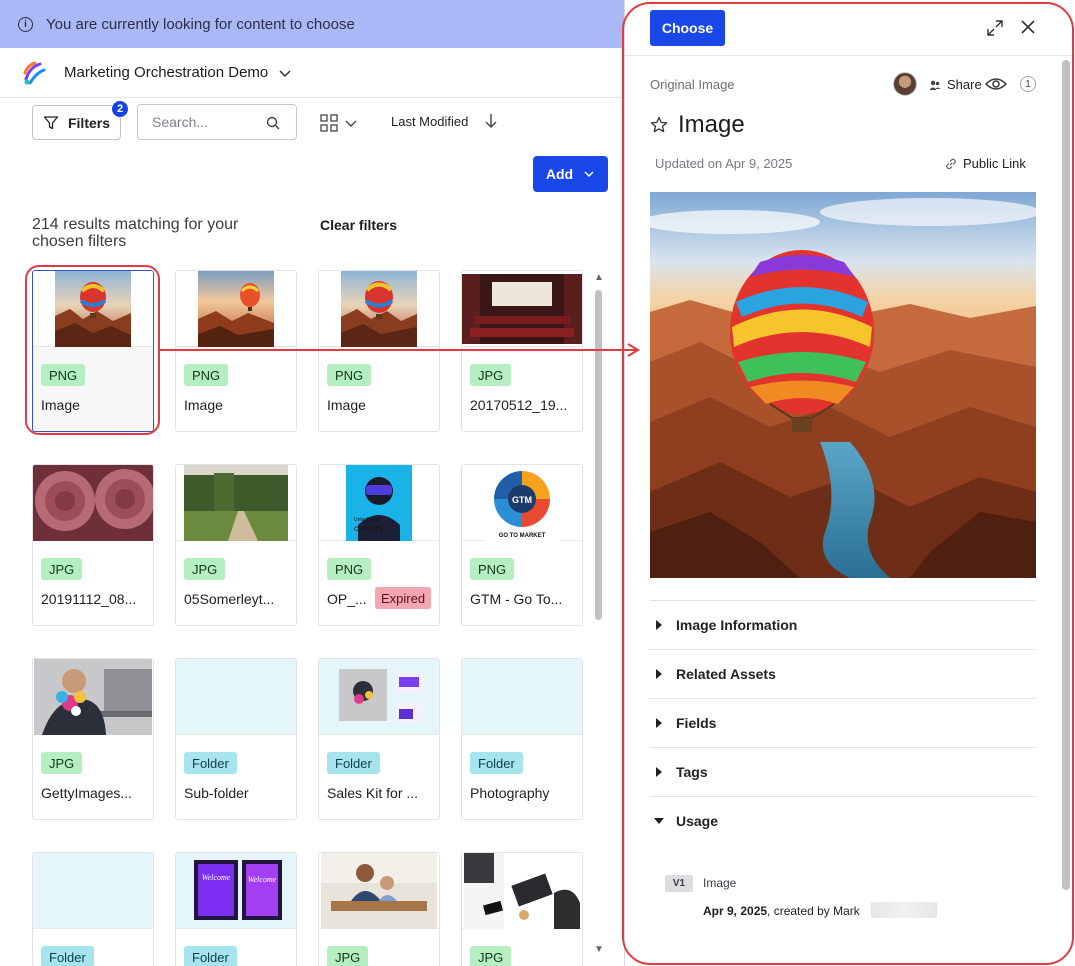 Image resolution: width=1075 pixels, height=966 pixels. Describe the element at coordinates (403, 598) in the screenshot. I see `expired-badge: Expired` at that location.